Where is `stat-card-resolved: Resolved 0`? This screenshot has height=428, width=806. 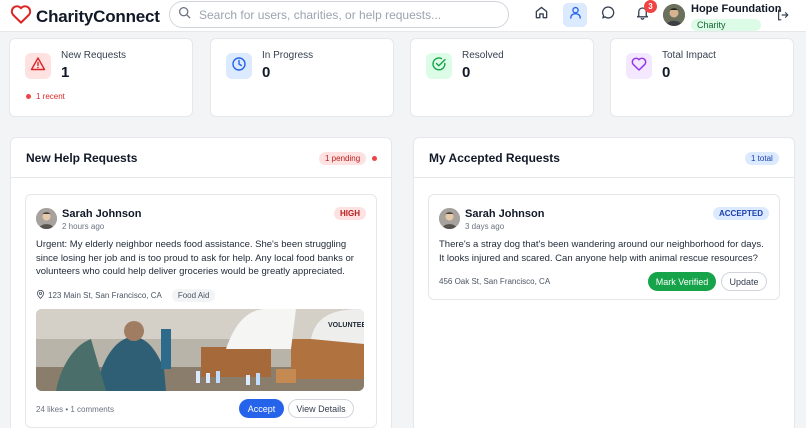
stat-card-resolved: Resolved 0 is located at coordinates (502, 77).